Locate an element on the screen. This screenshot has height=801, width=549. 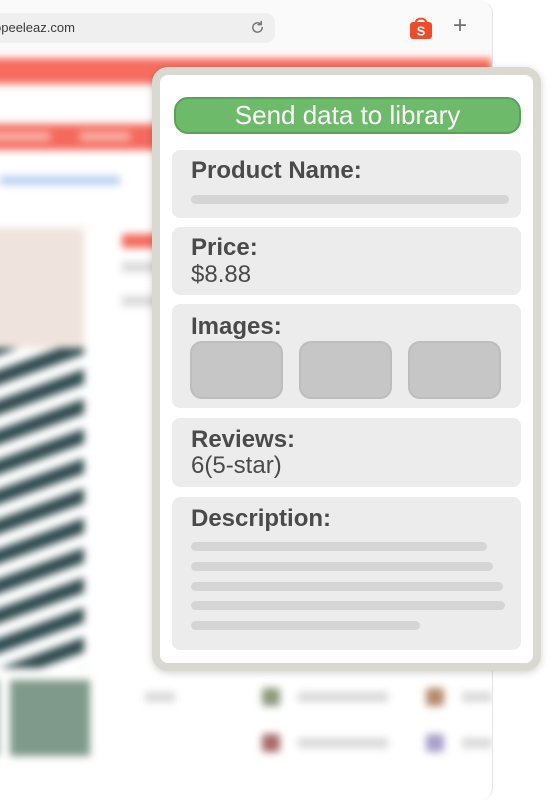
reviews-label: Reviews: is located at coordinates (243, 439).